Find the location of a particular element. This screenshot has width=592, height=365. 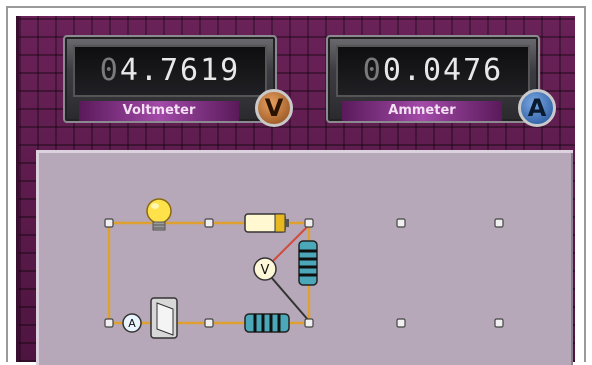

ammeter-display: 00.0476 is located at coordinates (433, 71).